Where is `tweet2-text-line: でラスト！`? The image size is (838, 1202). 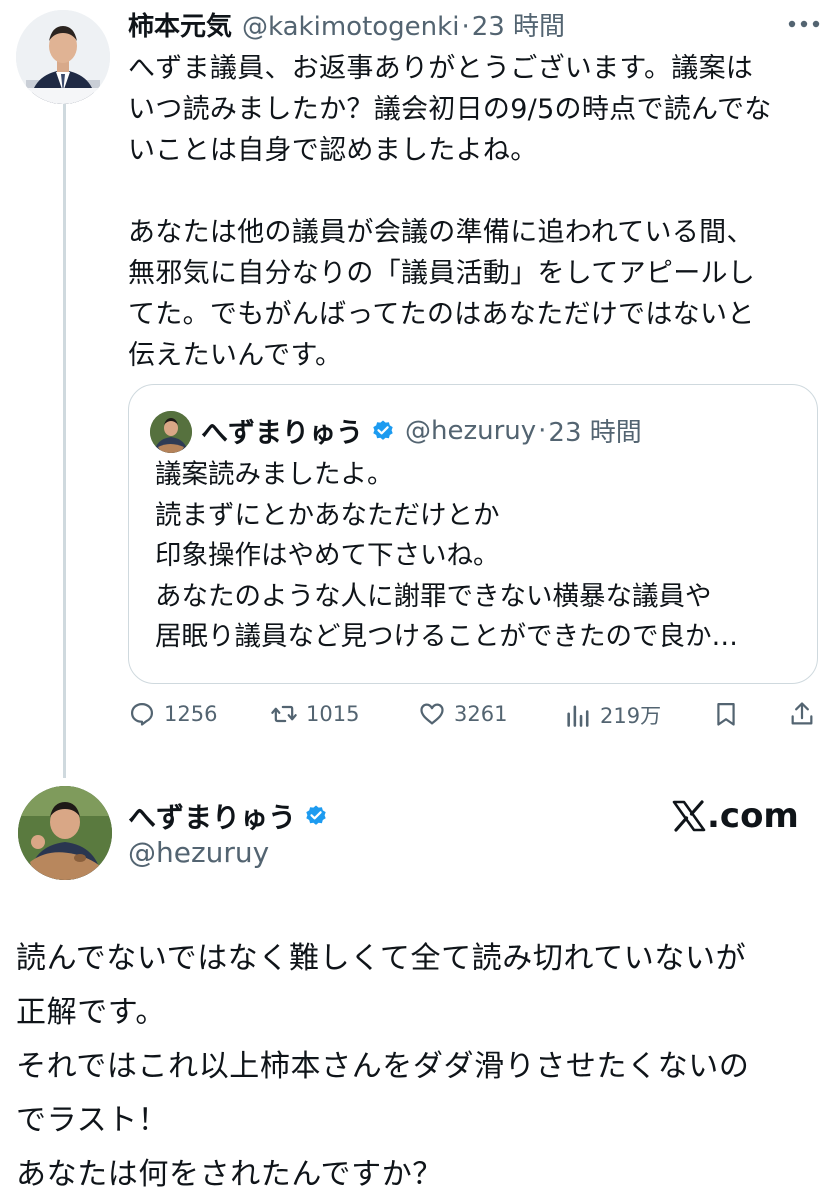 tweet2-text-line: でラスト！ is located at coordinates (92, 1120).